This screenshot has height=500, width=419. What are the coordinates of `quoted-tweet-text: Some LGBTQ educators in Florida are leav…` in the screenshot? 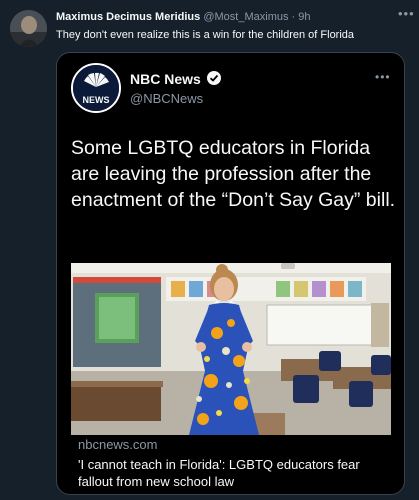 It's located at (233, 174).